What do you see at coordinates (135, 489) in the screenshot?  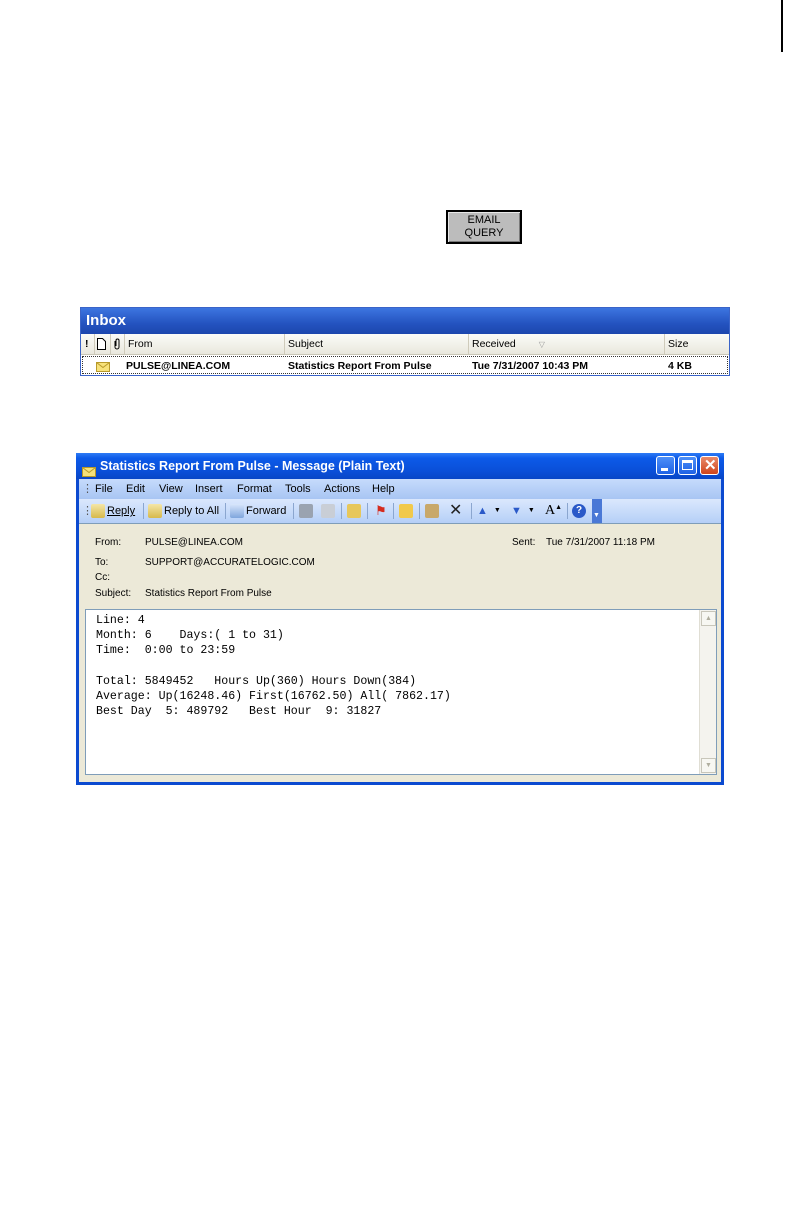 I see `menu-edit: Edit` at bounding box center [135, 489].